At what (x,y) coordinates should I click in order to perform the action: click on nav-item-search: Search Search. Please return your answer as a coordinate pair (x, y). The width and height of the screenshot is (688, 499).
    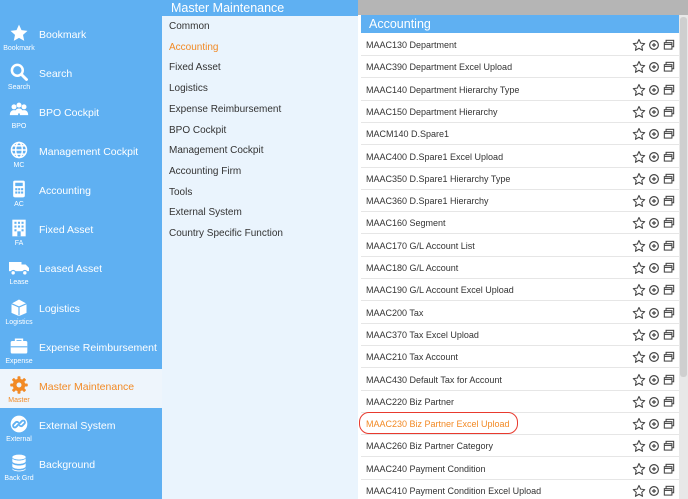
    Looking at the image, I should click on (81, 75).